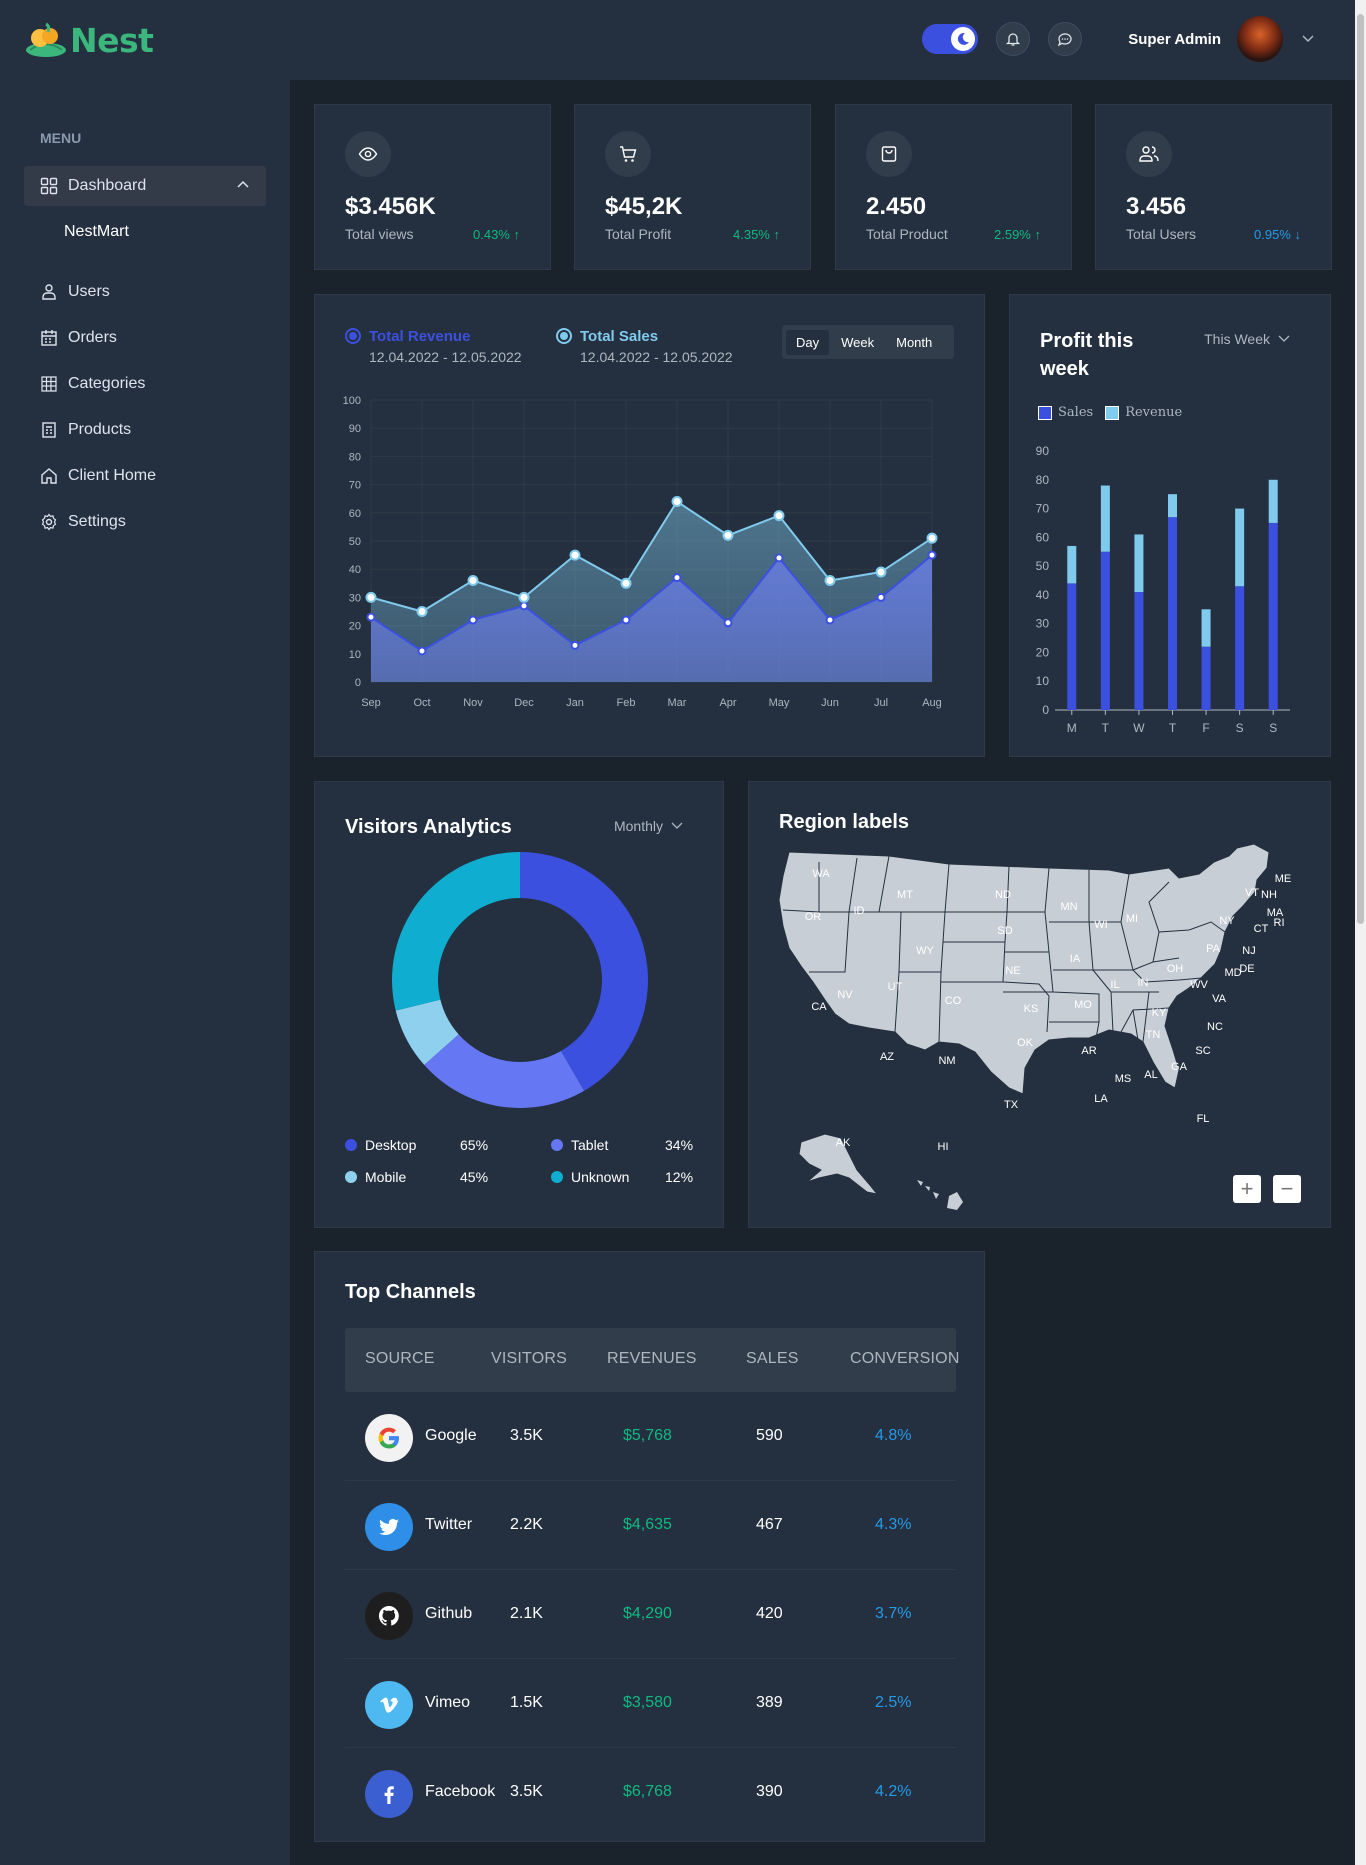 The width and height of the screenshot is (1366, 1865). I want to click on sidebar-item-settings: Settings, so click(145, 522).